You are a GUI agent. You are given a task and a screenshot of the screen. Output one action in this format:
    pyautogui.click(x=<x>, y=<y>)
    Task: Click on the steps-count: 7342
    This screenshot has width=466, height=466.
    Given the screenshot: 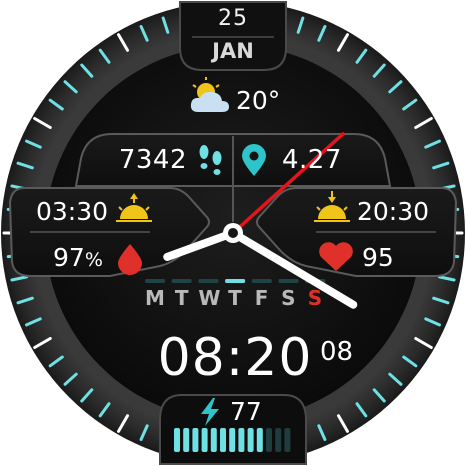 What is the action you would take?
    pyautogui.click(x=150, y=160)
    